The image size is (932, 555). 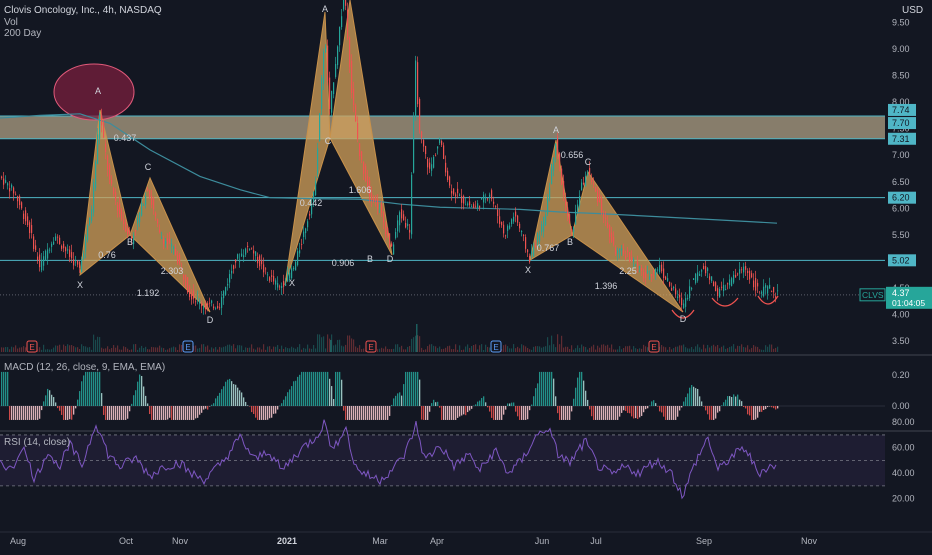 What do you see at coordinates (901, 341) in the screenshot?
I see `price-tick-label: 3.50` at bounding box center [901, 341].